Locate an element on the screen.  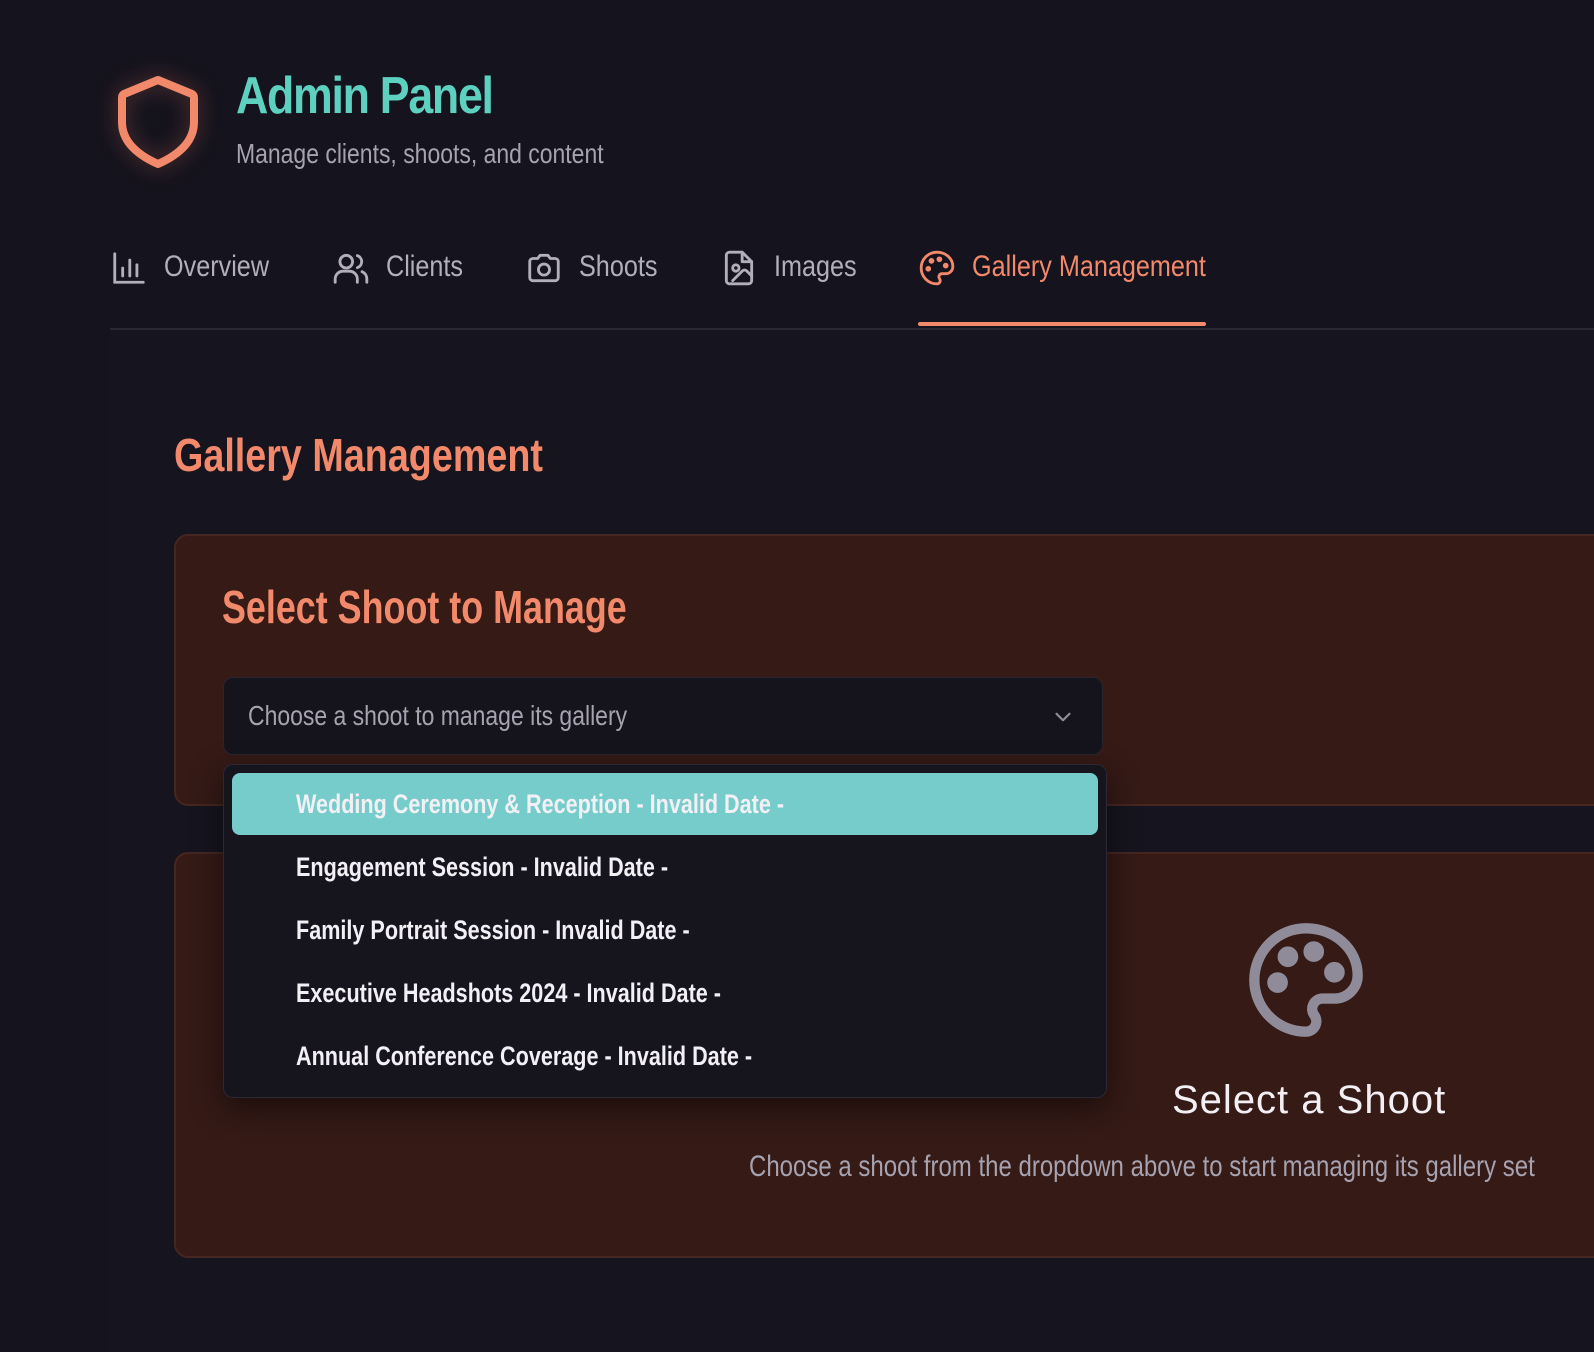
card-title: Select Shoot to Manage is located at coordinates (424, 607).